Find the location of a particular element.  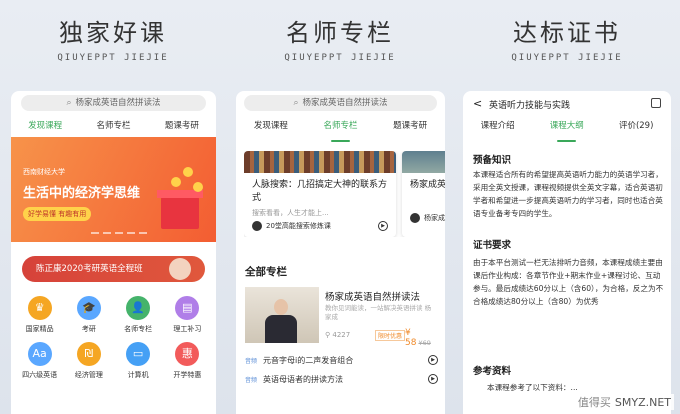

panel-header-1: 独家好课 QIUYEPPT JIEJIE is located at coordinates (113, 31).